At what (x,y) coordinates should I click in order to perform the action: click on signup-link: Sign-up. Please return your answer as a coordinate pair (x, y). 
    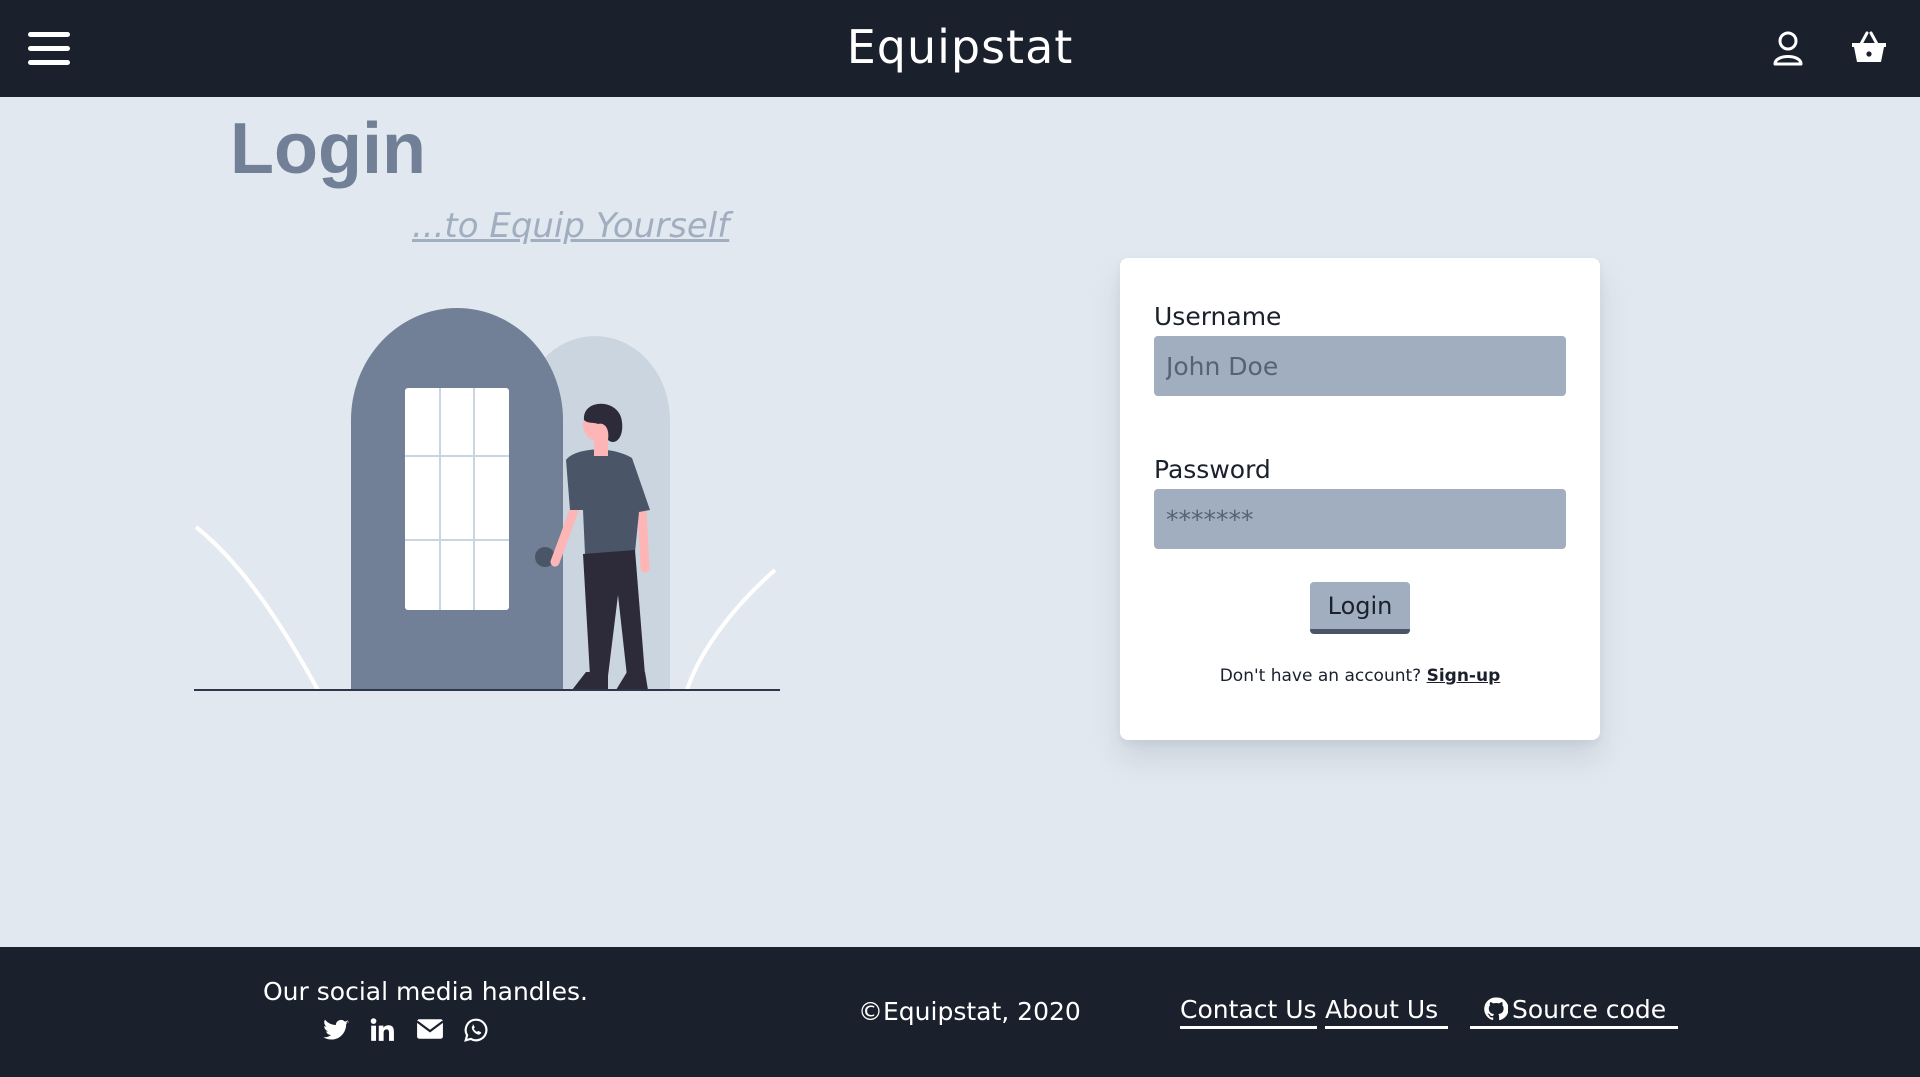
    Looking at the image, I should click on (1464, 676).